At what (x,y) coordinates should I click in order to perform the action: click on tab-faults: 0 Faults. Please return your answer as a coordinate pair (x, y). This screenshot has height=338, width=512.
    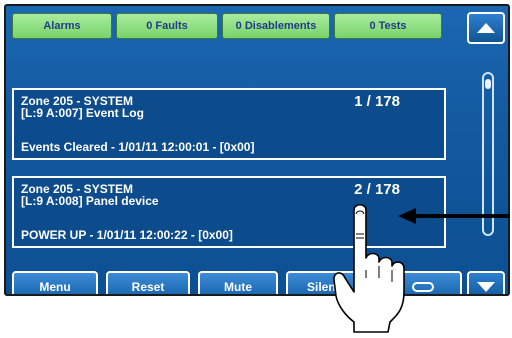
    Looking at the image, I should click on (167, 26).